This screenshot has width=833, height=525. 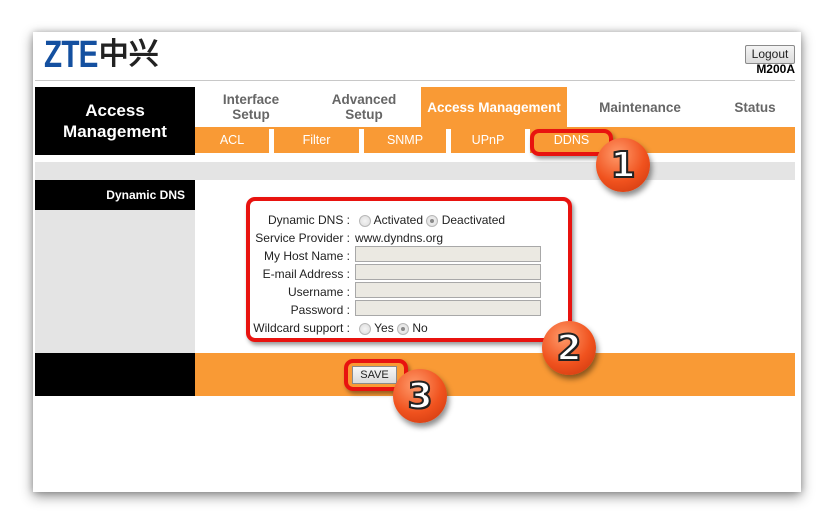 What do you see at coordinates (495, 374) in the screenshot?
I see `save-bar` at bounding box center [495, 374].